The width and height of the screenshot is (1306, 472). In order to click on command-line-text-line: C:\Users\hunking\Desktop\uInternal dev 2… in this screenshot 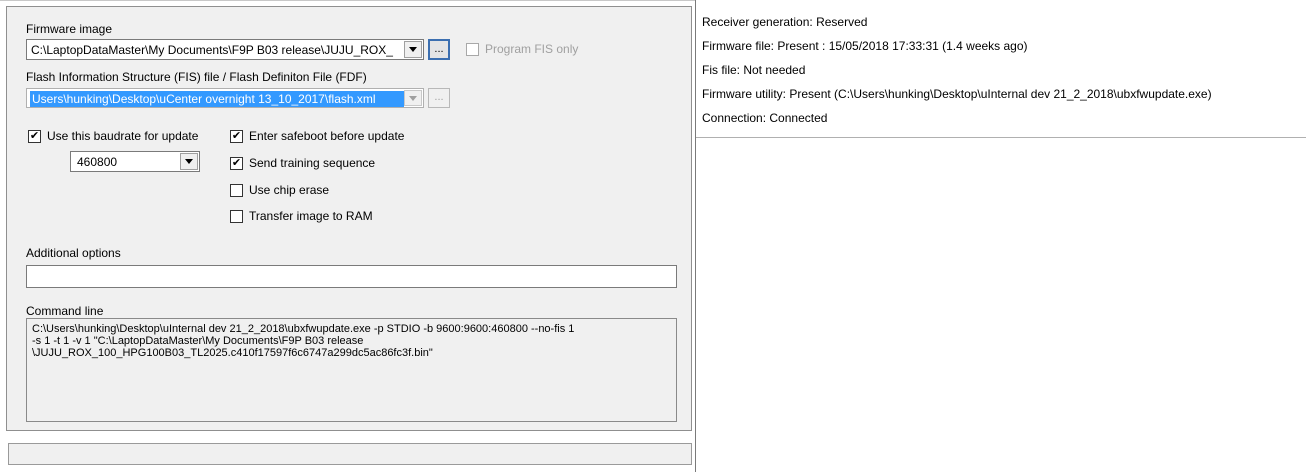, I will do `click(303, 329)`.